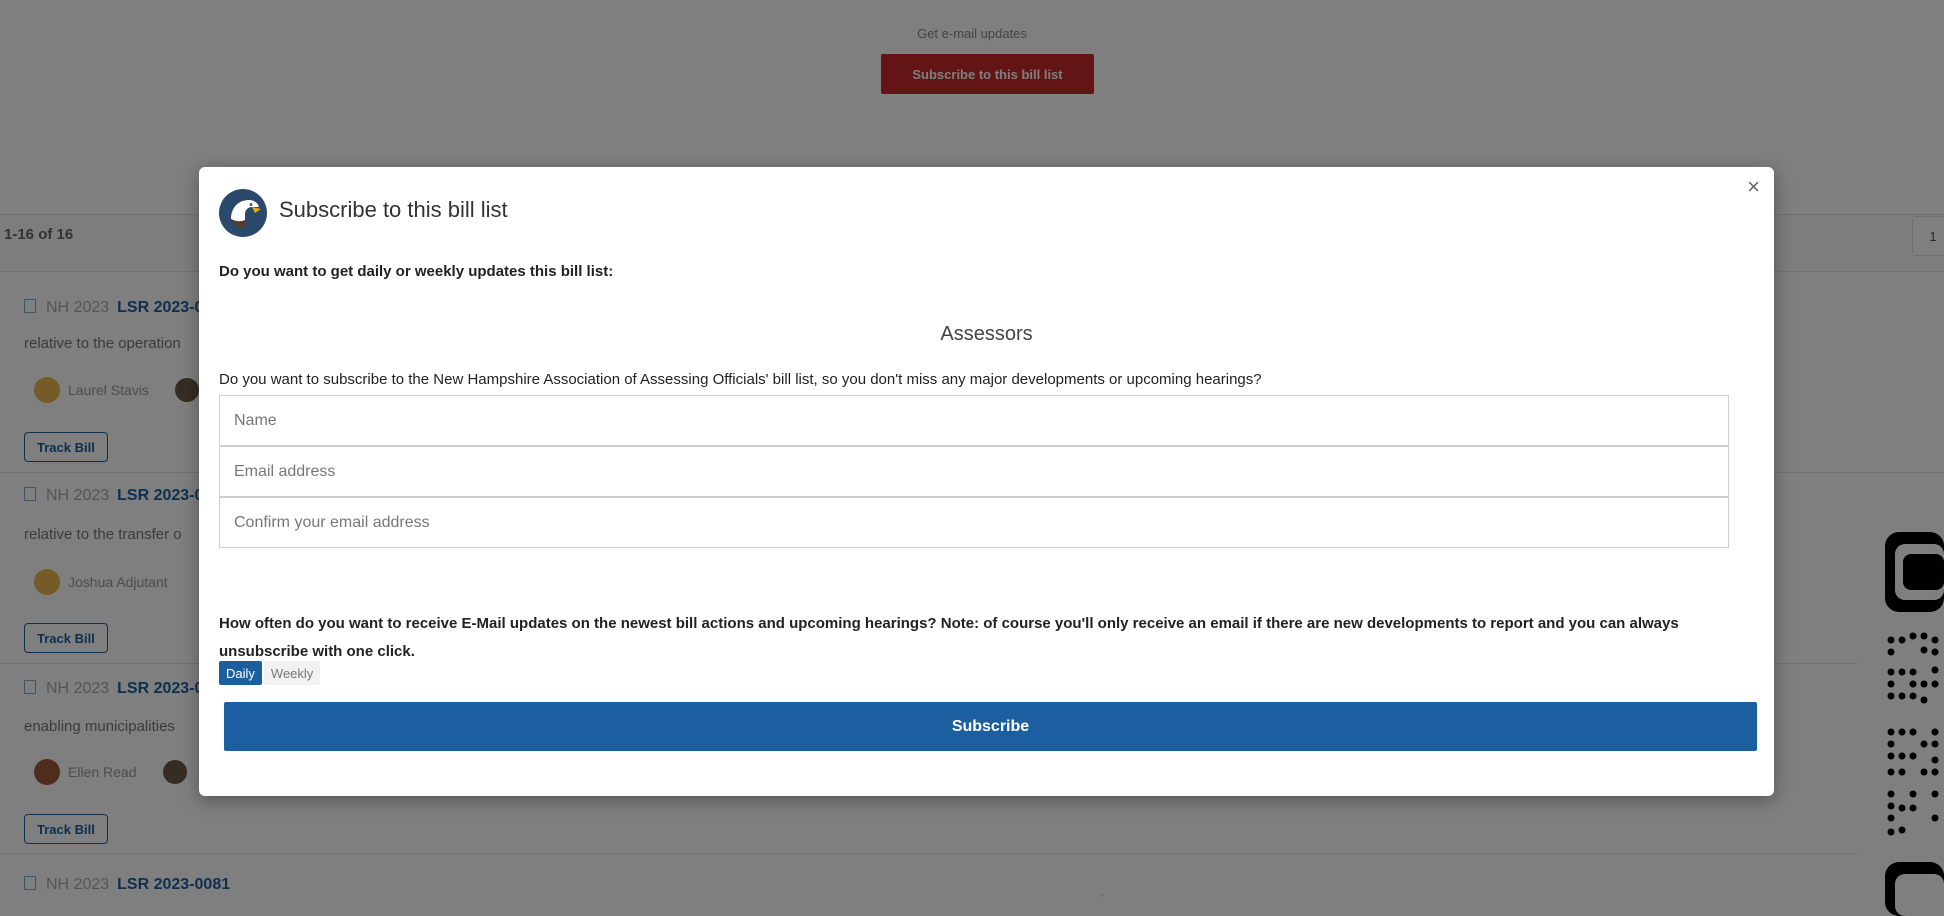 This screenshot has height=916, width=1944. What do you see at coordinates (240, 673) in the screenshot?
I see `frequency-option-daily: Daily` at bounding box center [240, 673].